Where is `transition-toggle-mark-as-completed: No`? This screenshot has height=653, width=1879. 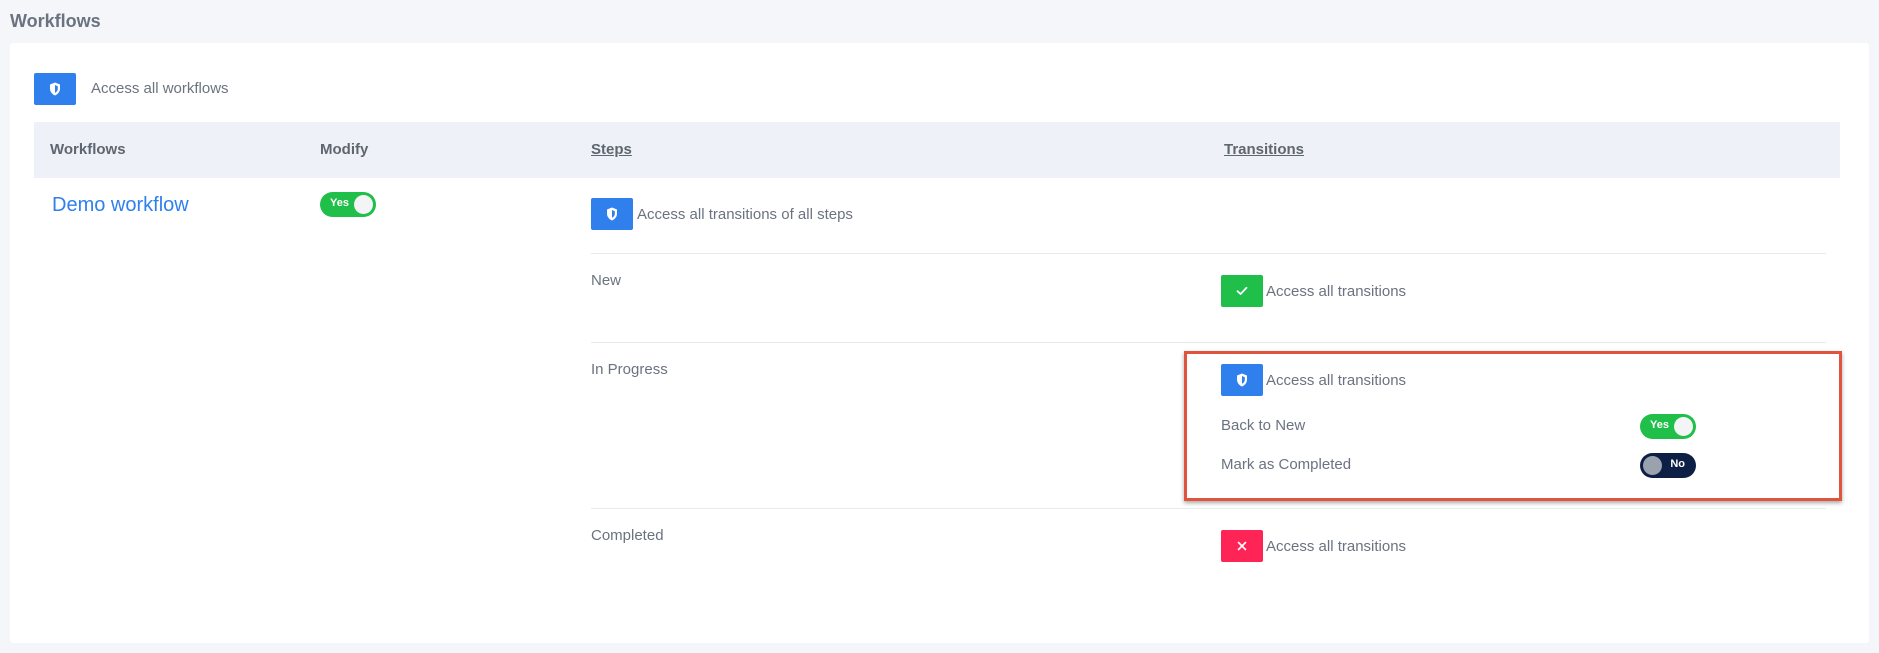 transition-toggle-mark-as-completed: No is located at coordinates (1668, 465).